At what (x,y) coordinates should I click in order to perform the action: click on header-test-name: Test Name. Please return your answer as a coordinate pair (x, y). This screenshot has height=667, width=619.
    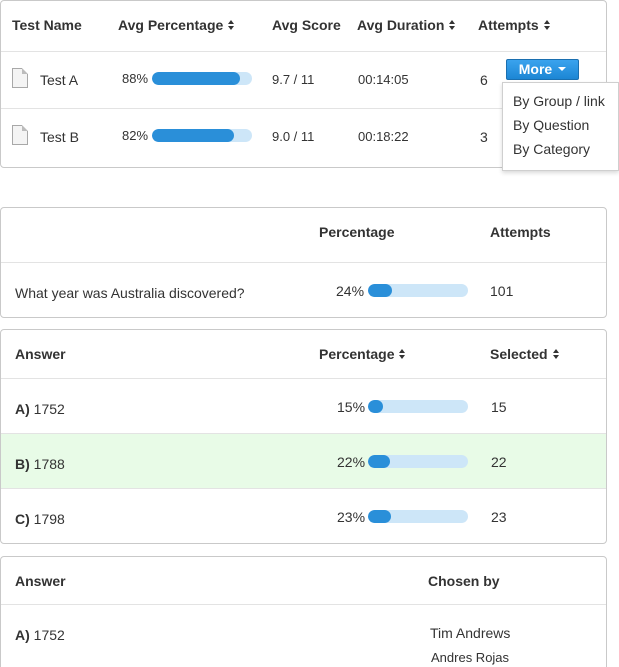
    Looking at the image, I should click on (47, 25).